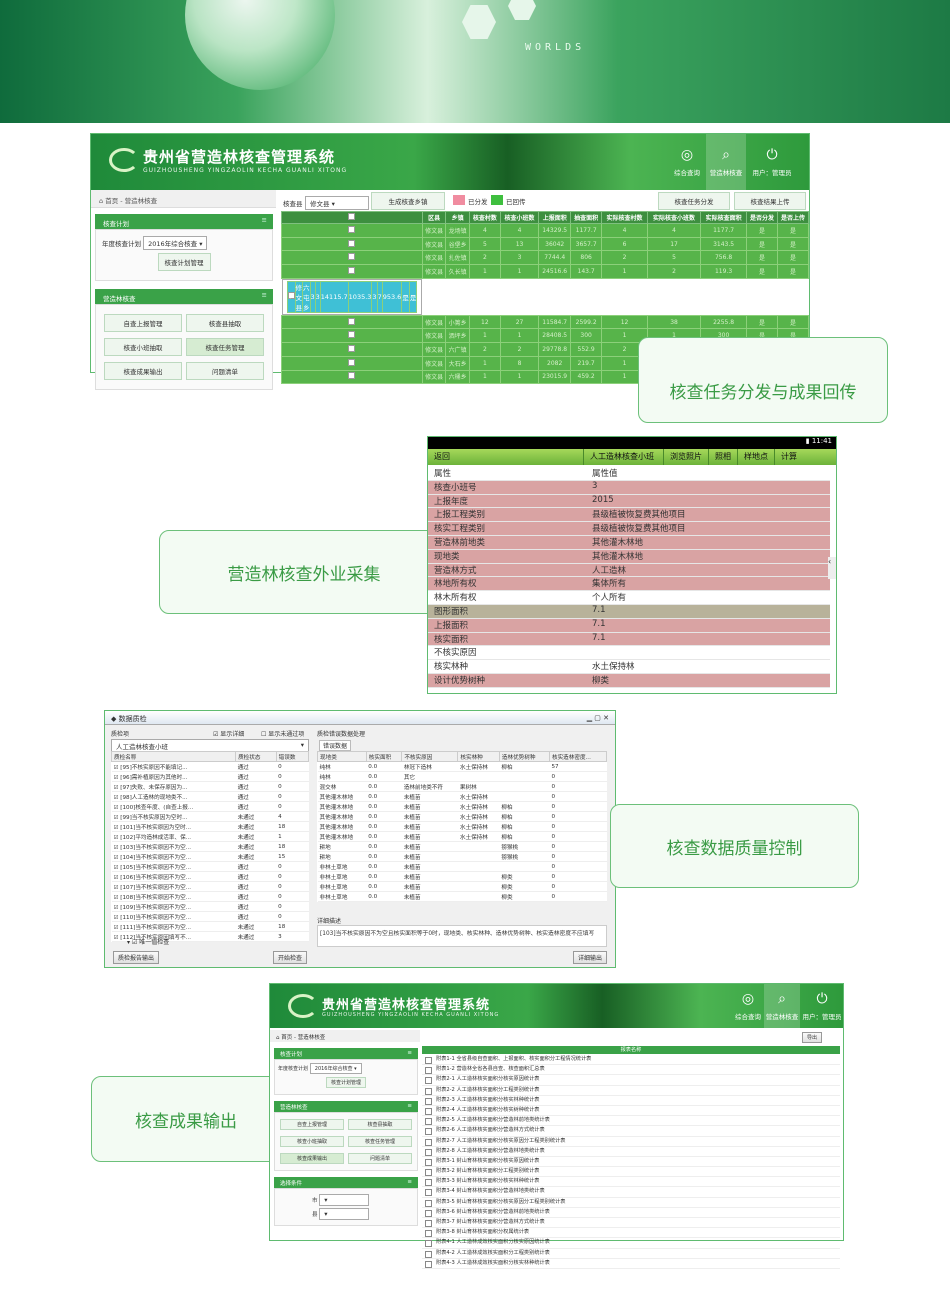  I want to click on qc-row: ☑ [105]当不核实原因不为空... 通过 0, so click(210, 866).